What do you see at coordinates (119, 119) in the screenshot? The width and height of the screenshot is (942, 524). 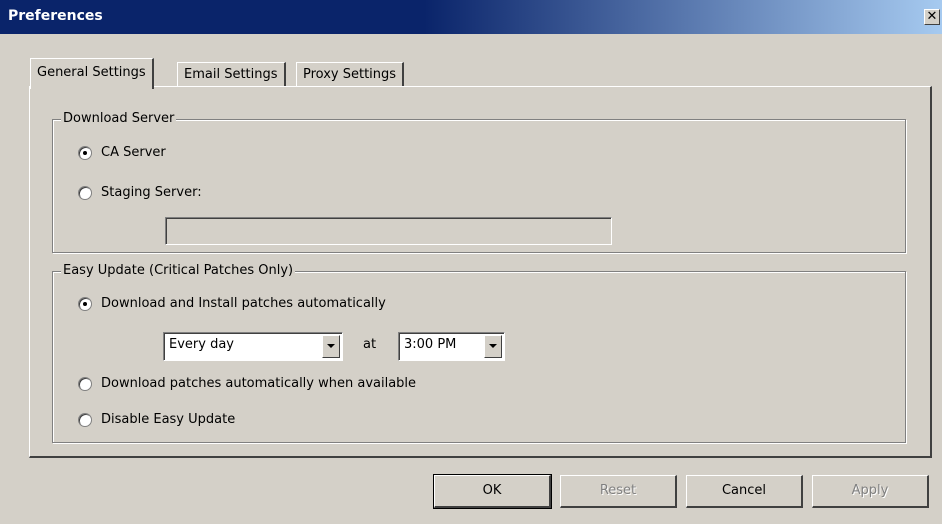 I see `download-server-legend: Download Server` at bounding box center [119, 119].